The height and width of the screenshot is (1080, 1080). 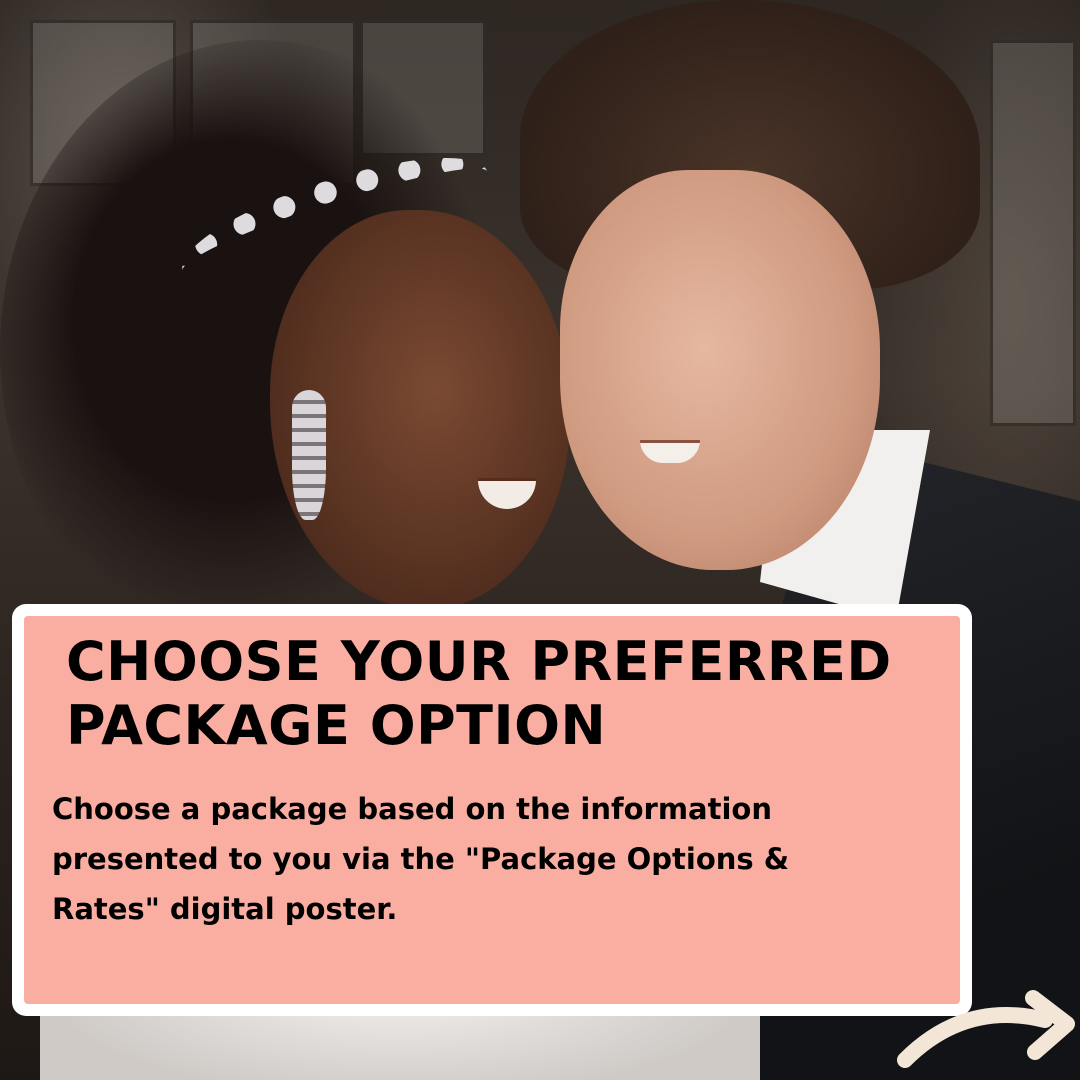 I want to click on earring, so click(x=309, y=455).